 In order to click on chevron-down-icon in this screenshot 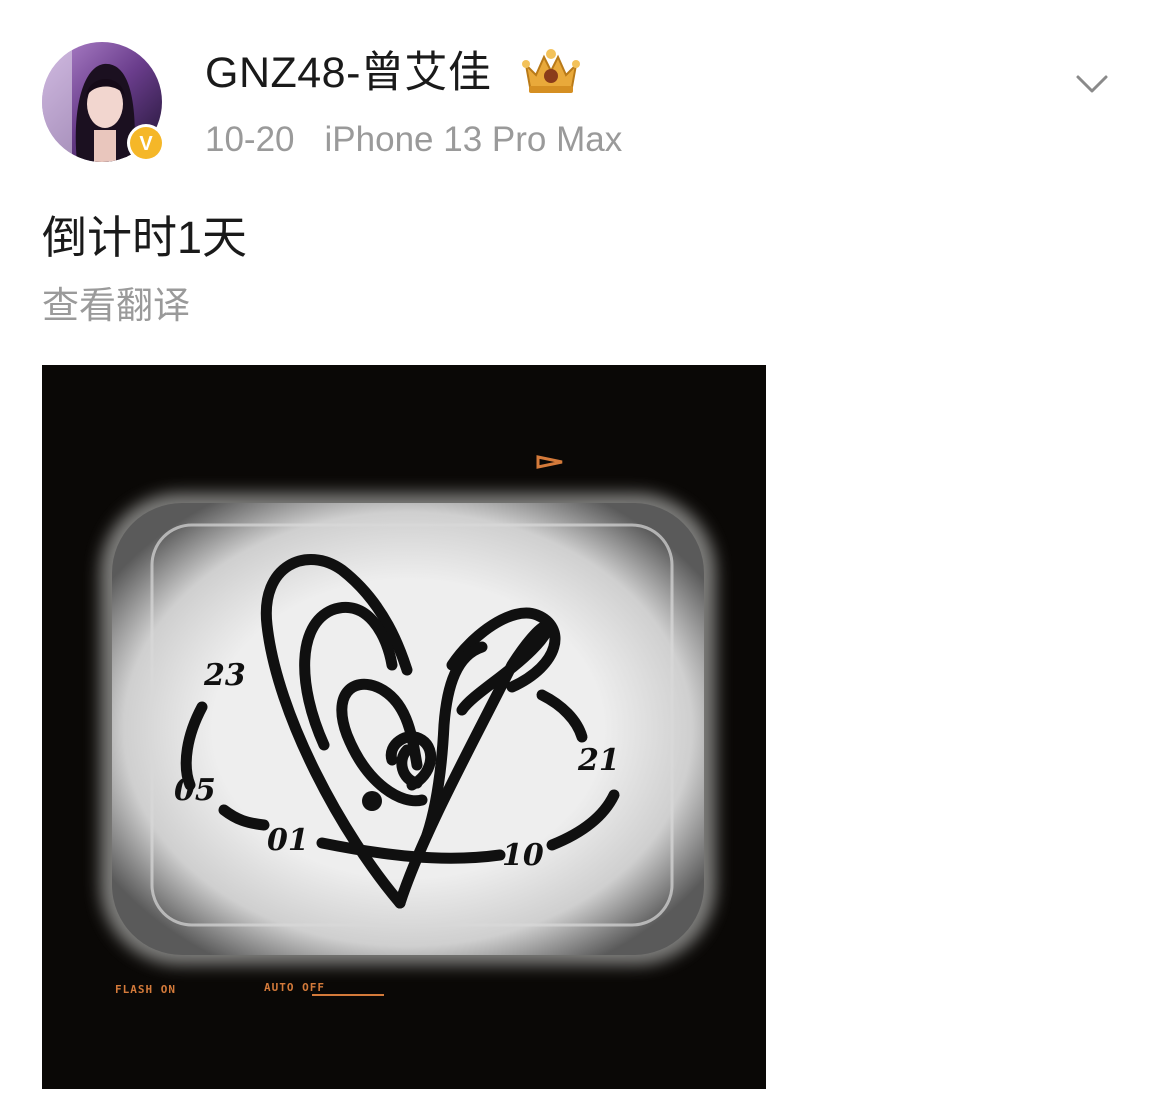, I will do `click(1092, 84)`.